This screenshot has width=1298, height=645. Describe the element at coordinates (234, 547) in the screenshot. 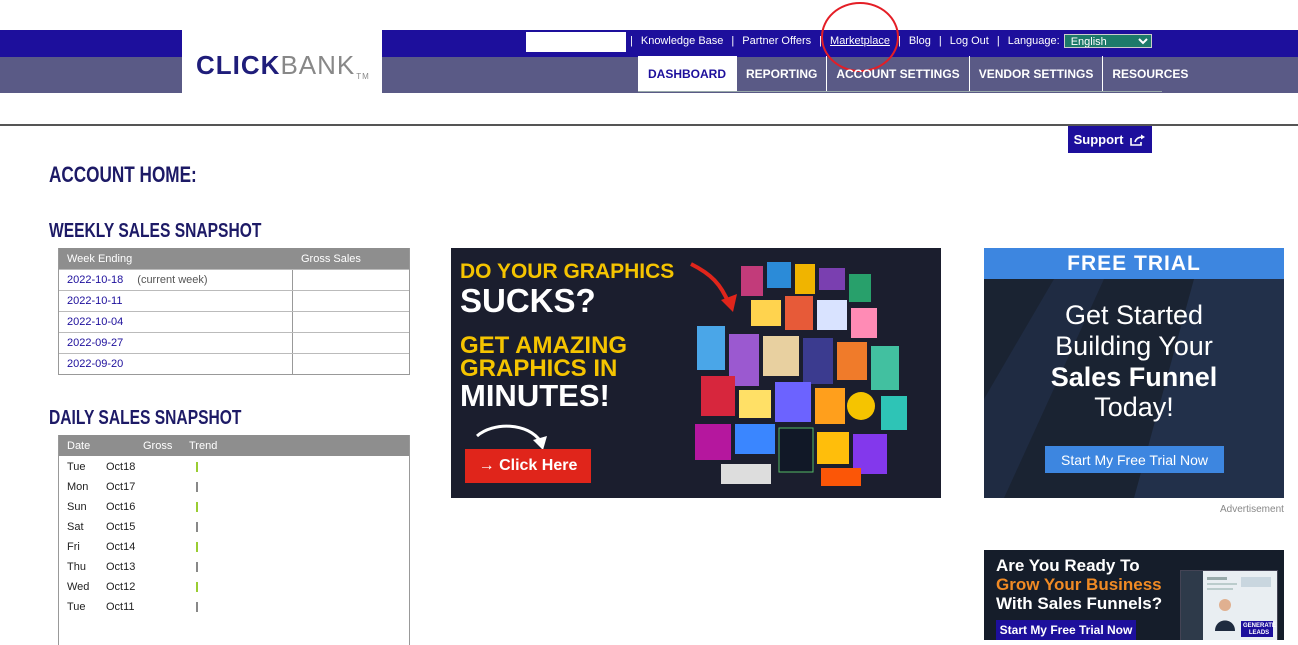

I see `table-row: Fri Oct14` at that location.